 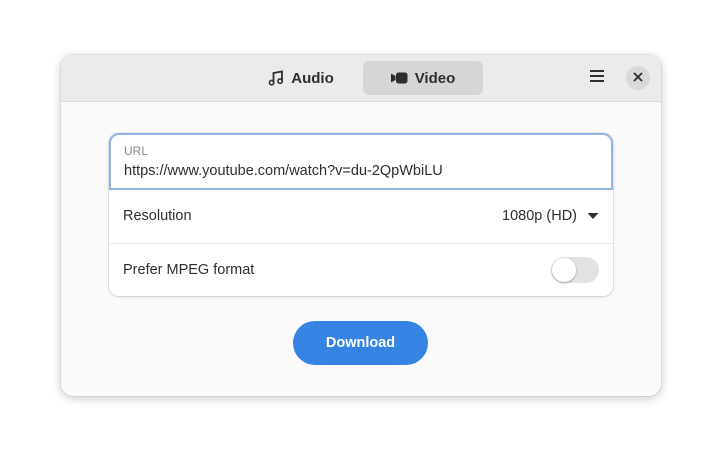 I want to click on prefer-mpeg-label: Prefer MPEG format, so click(x=189, y=270).